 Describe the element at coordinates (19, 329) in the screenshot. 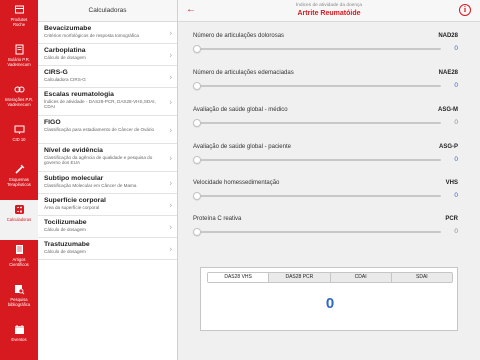

I see `calendar-icon` at that location.